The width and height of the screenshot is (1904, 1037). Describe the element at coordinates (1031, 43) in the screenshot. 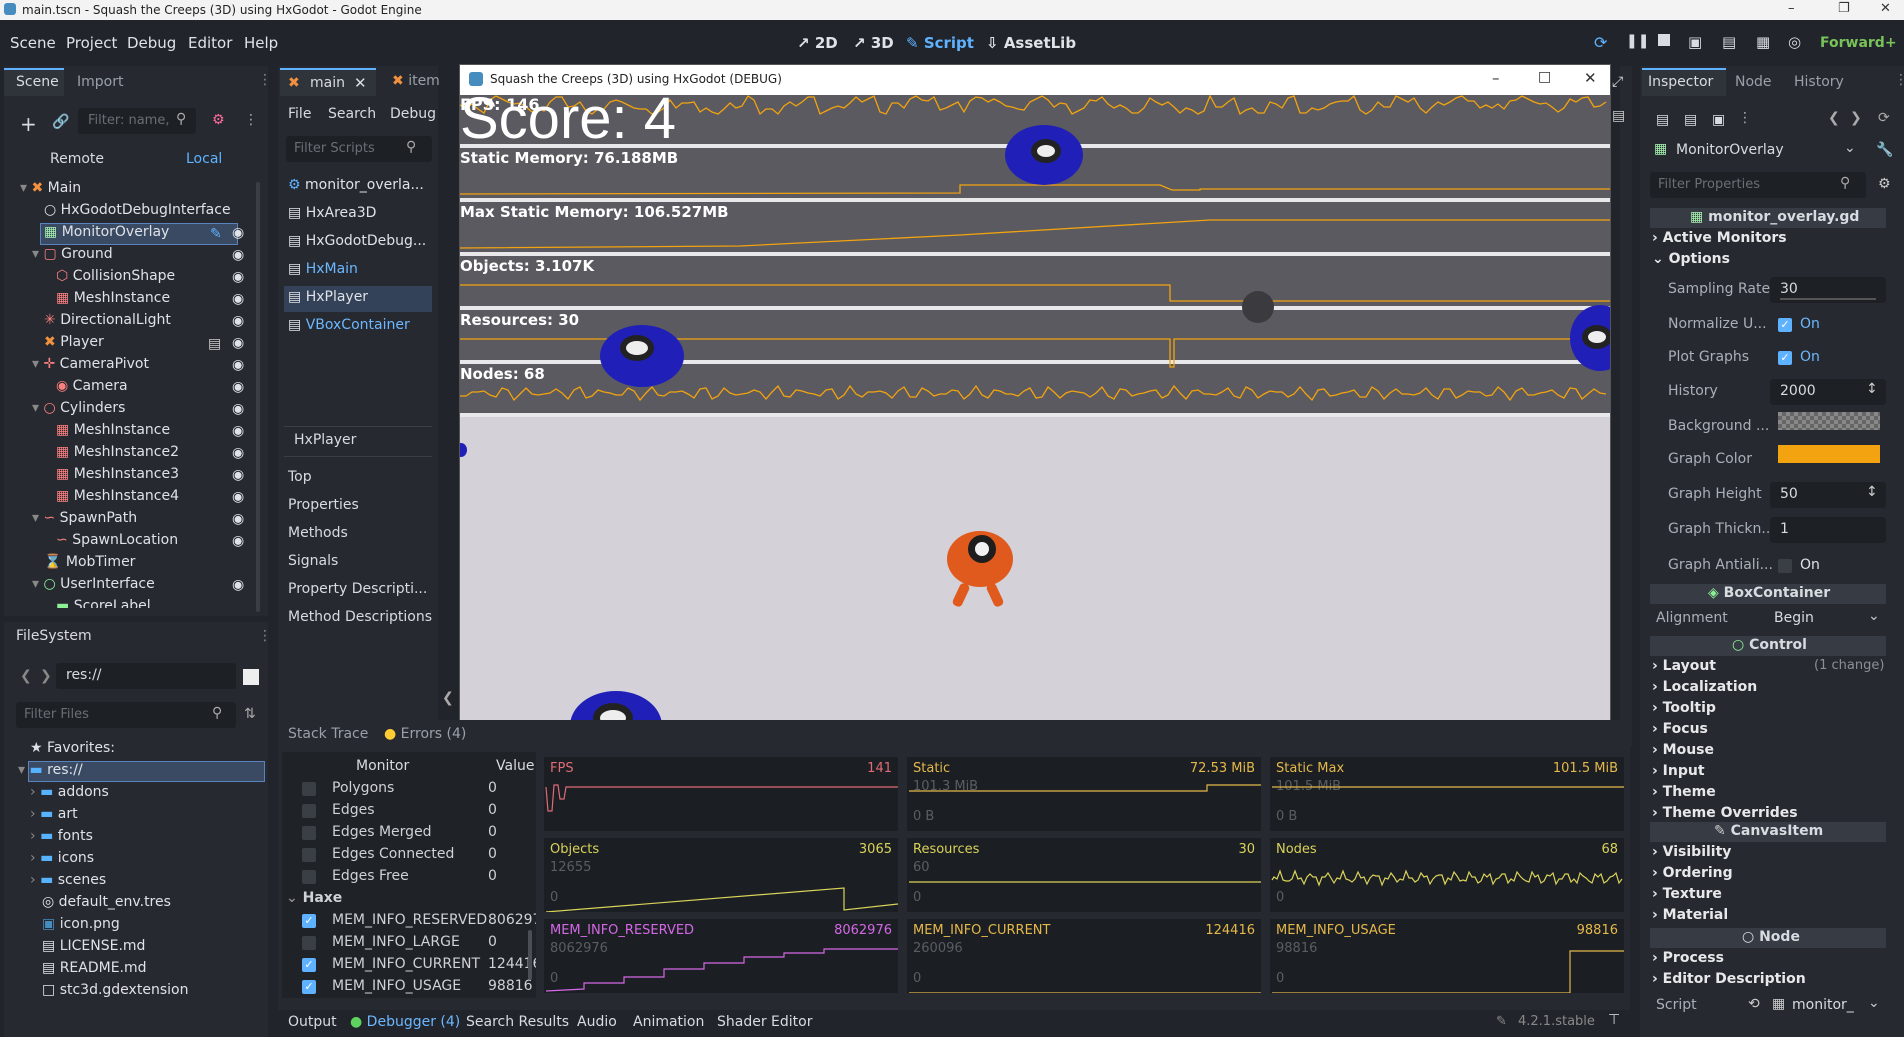

I see `workspace-assetlib-button: ⇩ AssetLib` at that location.